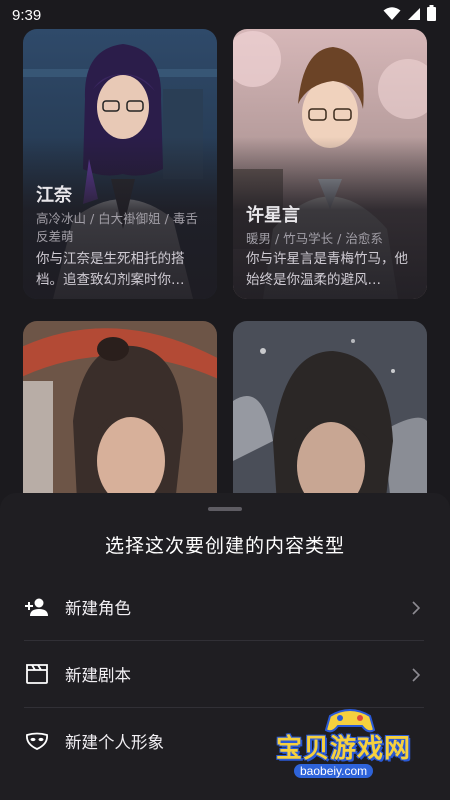 This screenshot has width=450, height=800. Describe the element at coordinates (117, 227) in the screenshot. I see `card-tags: 高冷冰山 / 白大褂御姐 / 毒舌反差萌` at that location.